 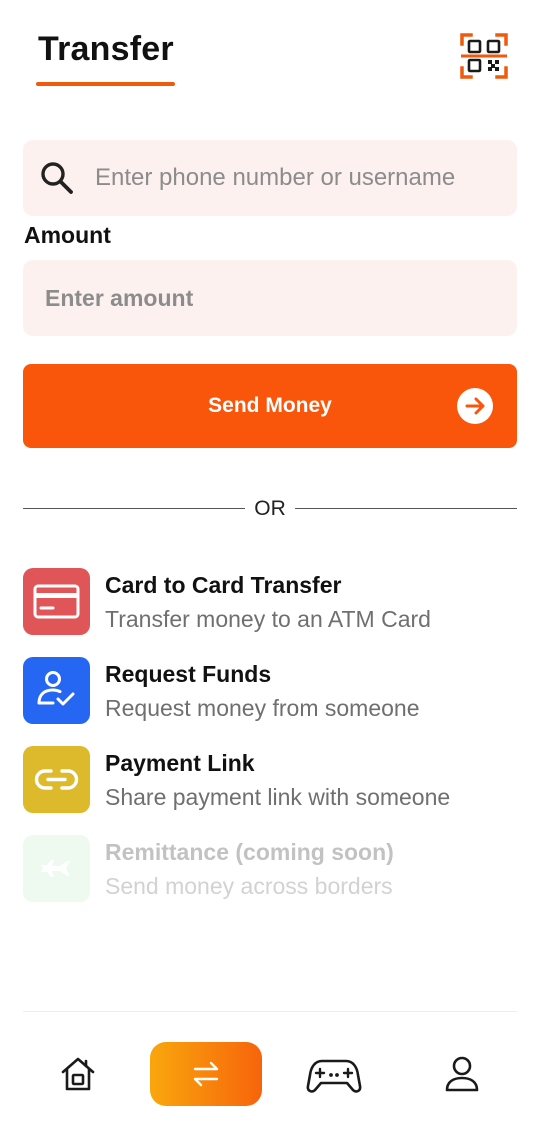 I want to click on option-title: Remittance (coming soon), so click(x=249, y=852).